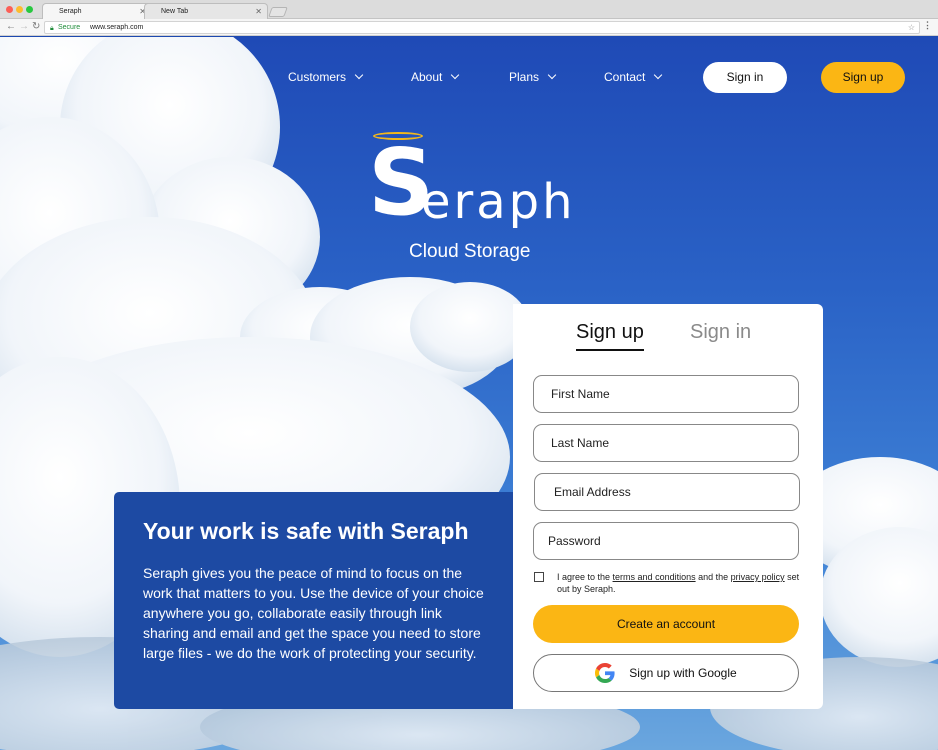 The image size is (938, 750). I want to click on close-tab-icon: ✕, so click(258, 11).